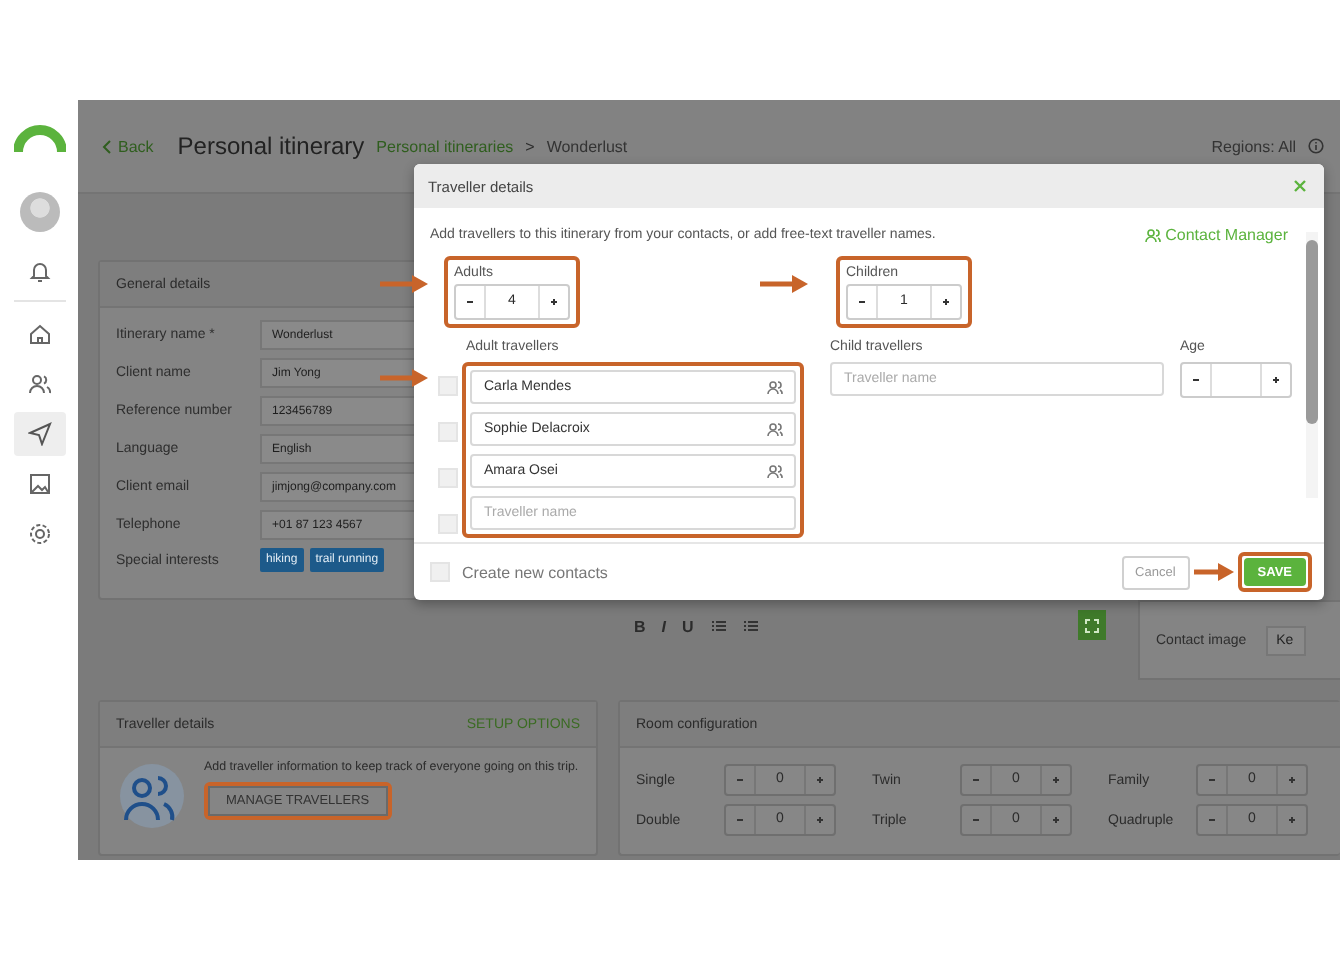 Image resolution: width=1340 pixels, height=964 pixels. I want to click on checkbox-label: Create new contacts, so click(535, 572).